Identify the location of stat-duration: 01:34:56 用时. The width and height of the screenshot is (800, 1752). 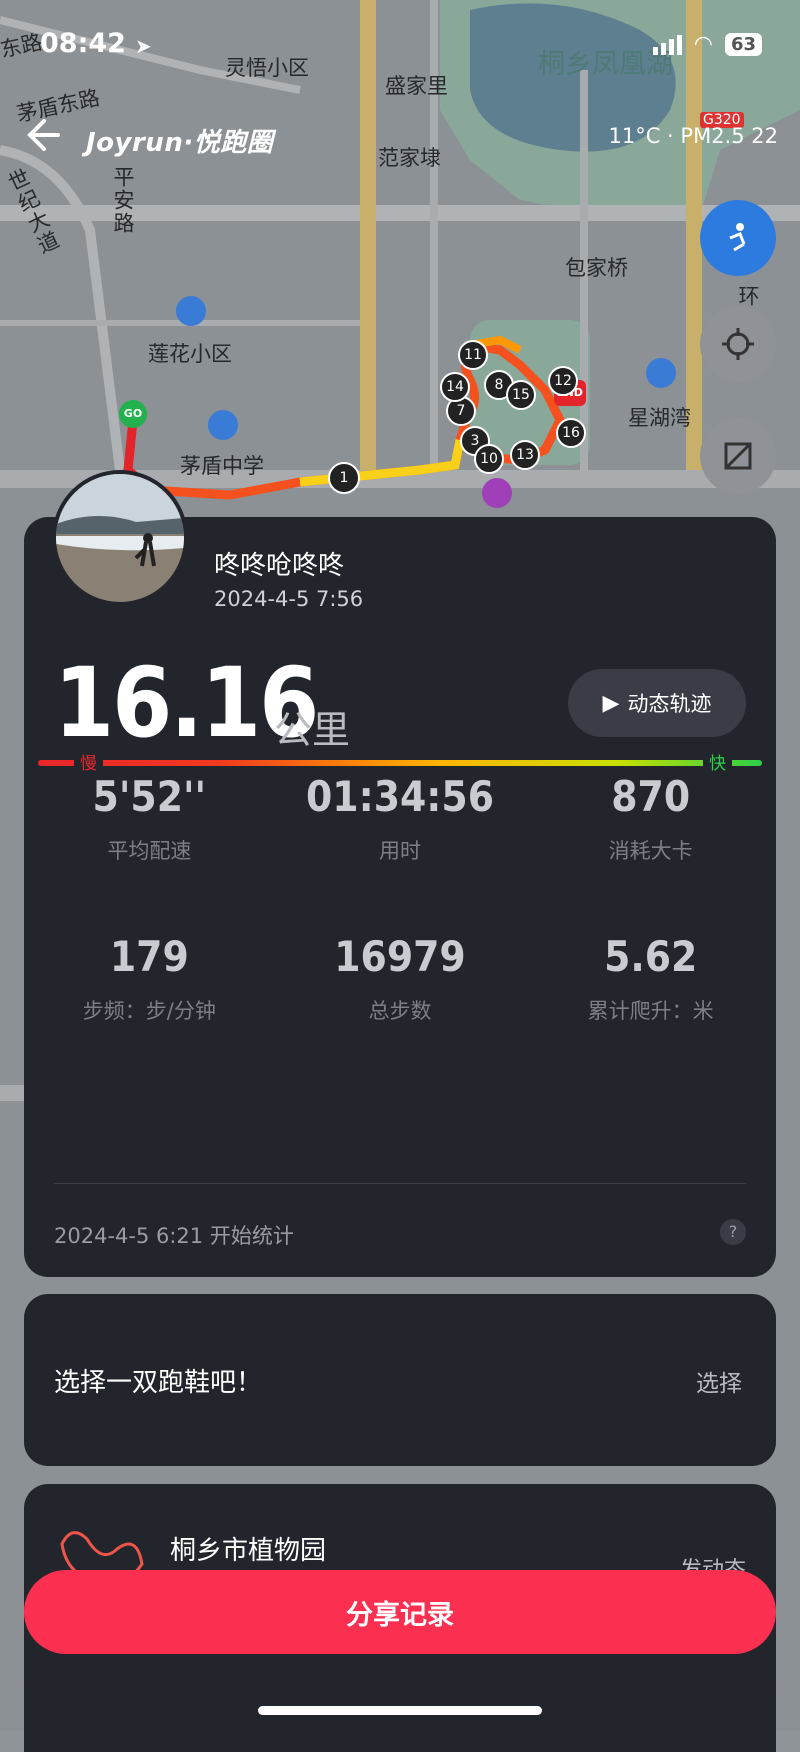
(400, 818).